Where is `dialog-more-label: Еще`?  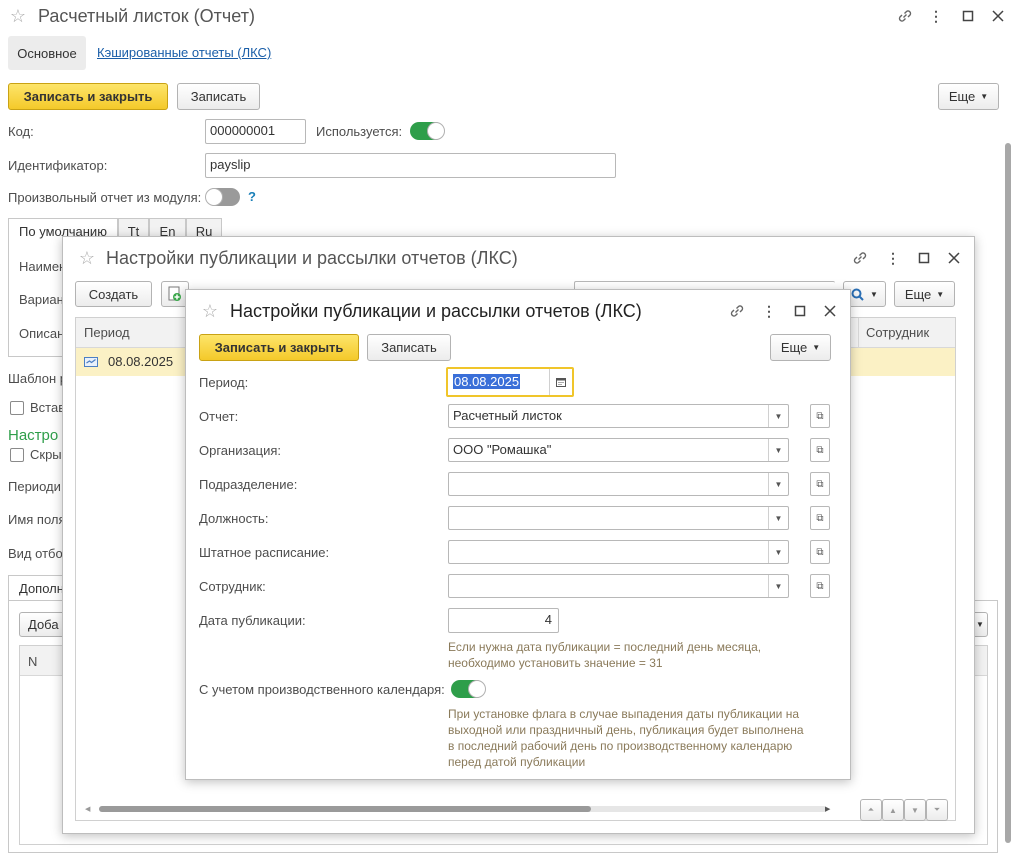
dialog-more-label: Еще is located at coordinates (794, 347).